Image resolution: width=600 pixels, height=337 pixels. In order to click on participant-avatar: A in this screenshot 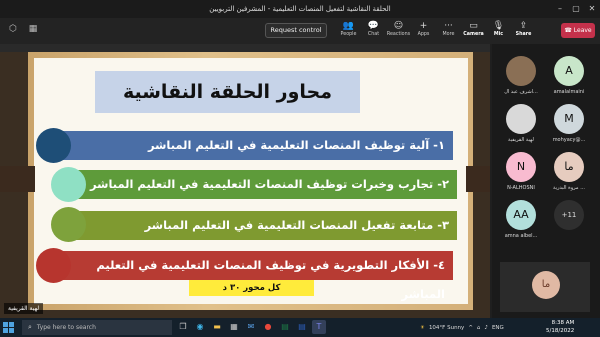, I will do `click(569, 71)`.